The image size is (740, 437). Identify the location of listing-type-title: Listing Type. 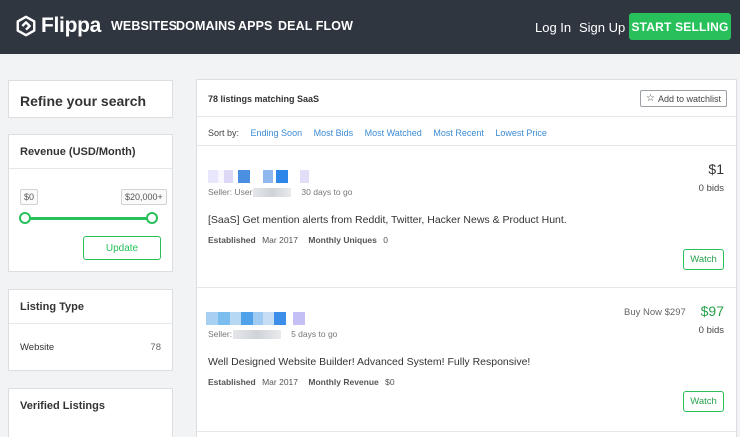
(52, 307).